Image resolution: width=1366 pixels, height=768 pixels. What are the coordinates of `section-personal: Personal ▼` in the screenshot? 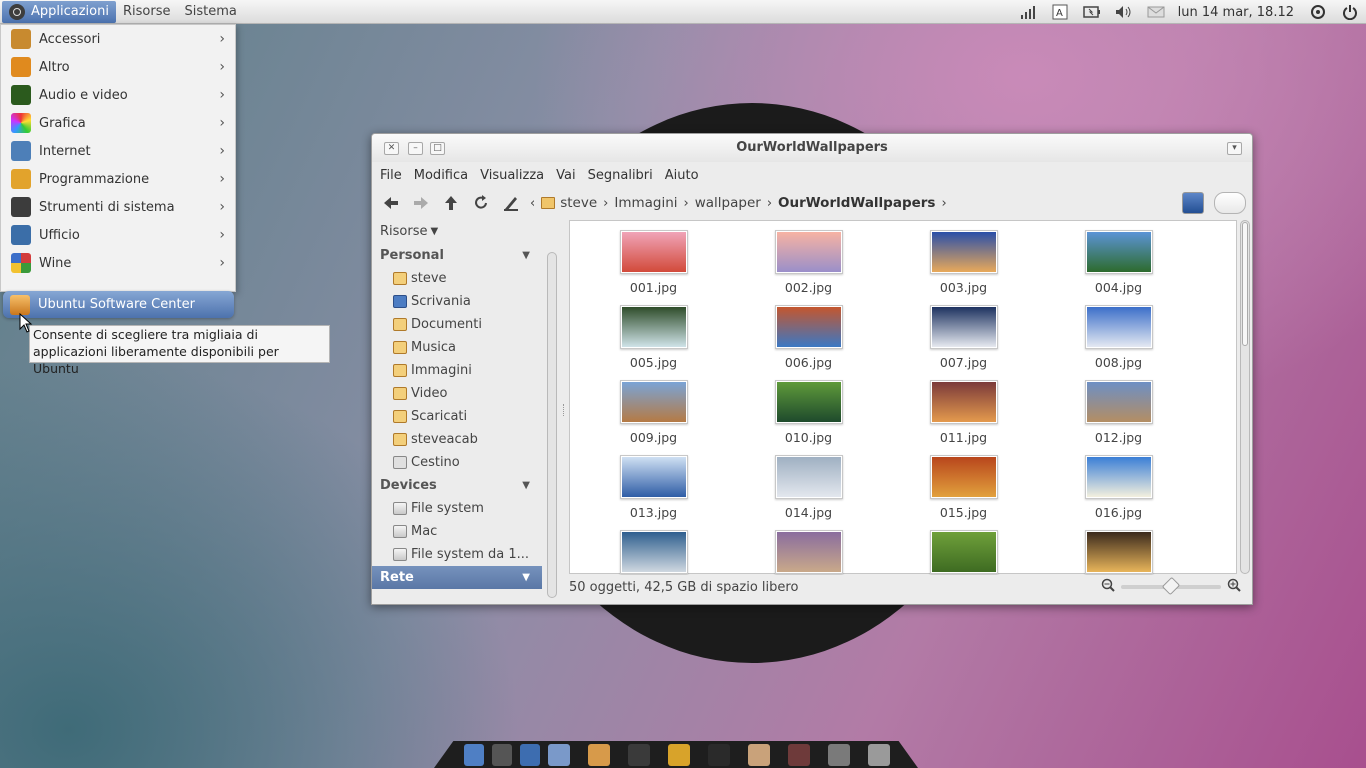 It's located at (457, 255).